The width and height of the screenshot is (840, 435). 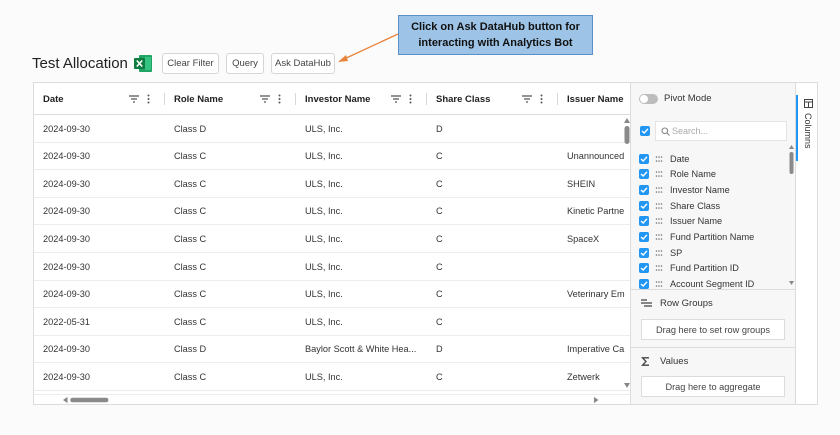 I want to click on table-row: 2024-09-30 Class D ULS, Inc. D, so click(x=332, y=129).